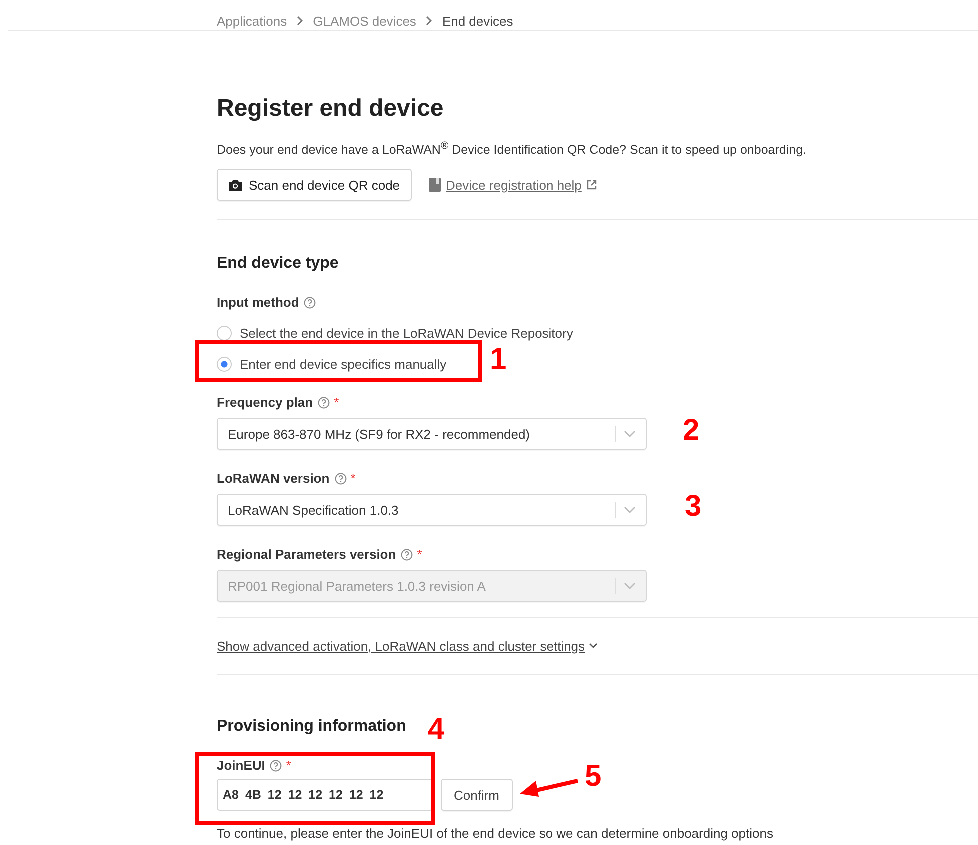 Image resolution: width=978 pixels, height=845 pixels. I want to click on field-label: Regional Parameters version, so click(306, 554).